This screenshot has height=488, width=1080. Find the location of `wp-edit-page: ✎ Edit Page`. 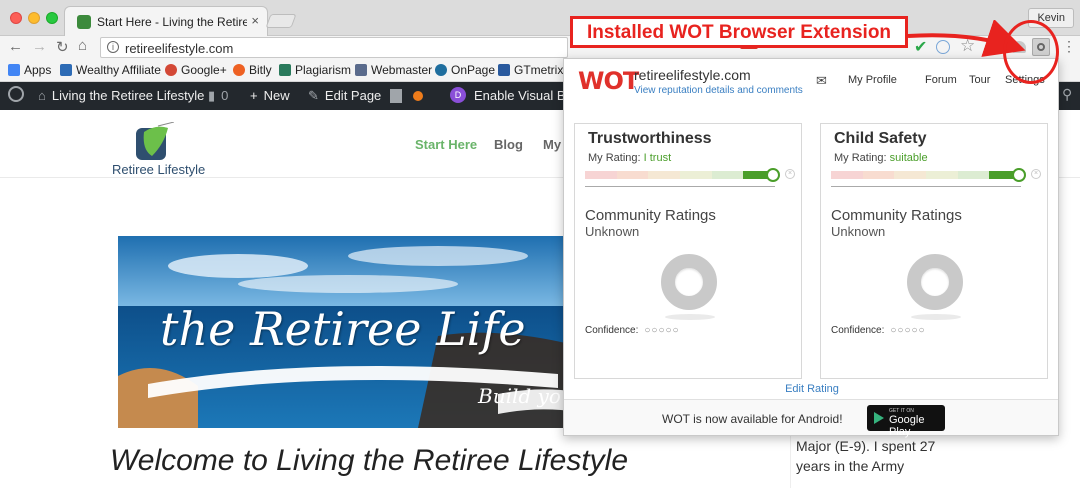

wp-edit-page: ✎ Edit Page is located at coordinates (344, 96).